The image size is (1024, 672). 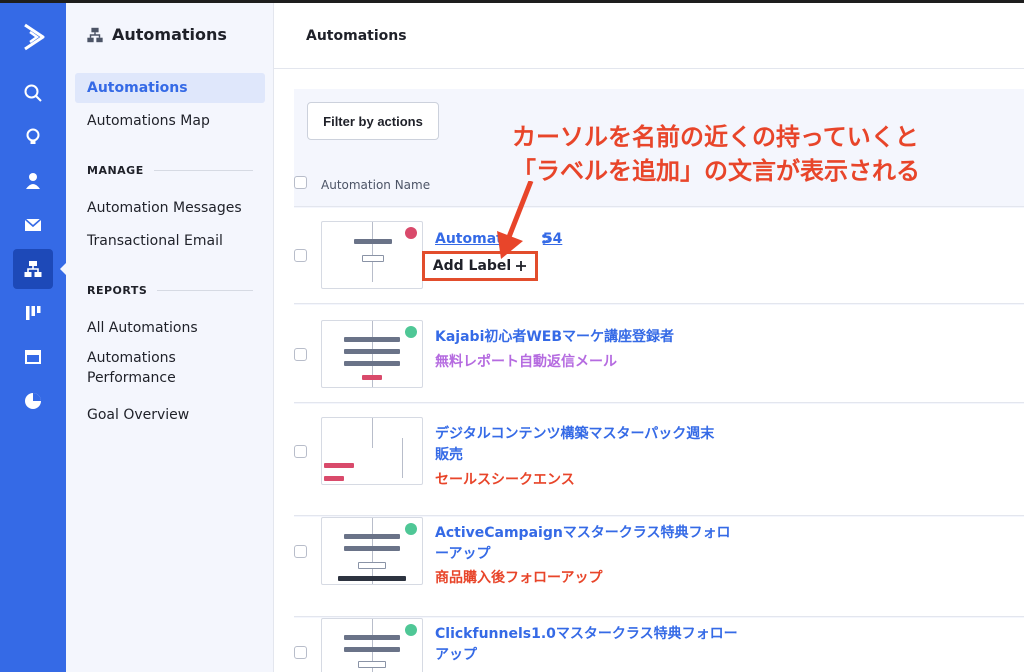 What do you see at coordinates (170, 415) in the screenshot?
I see `sidebar-item-goal-overview: Goal Overview` at bounding box center [170, 415].